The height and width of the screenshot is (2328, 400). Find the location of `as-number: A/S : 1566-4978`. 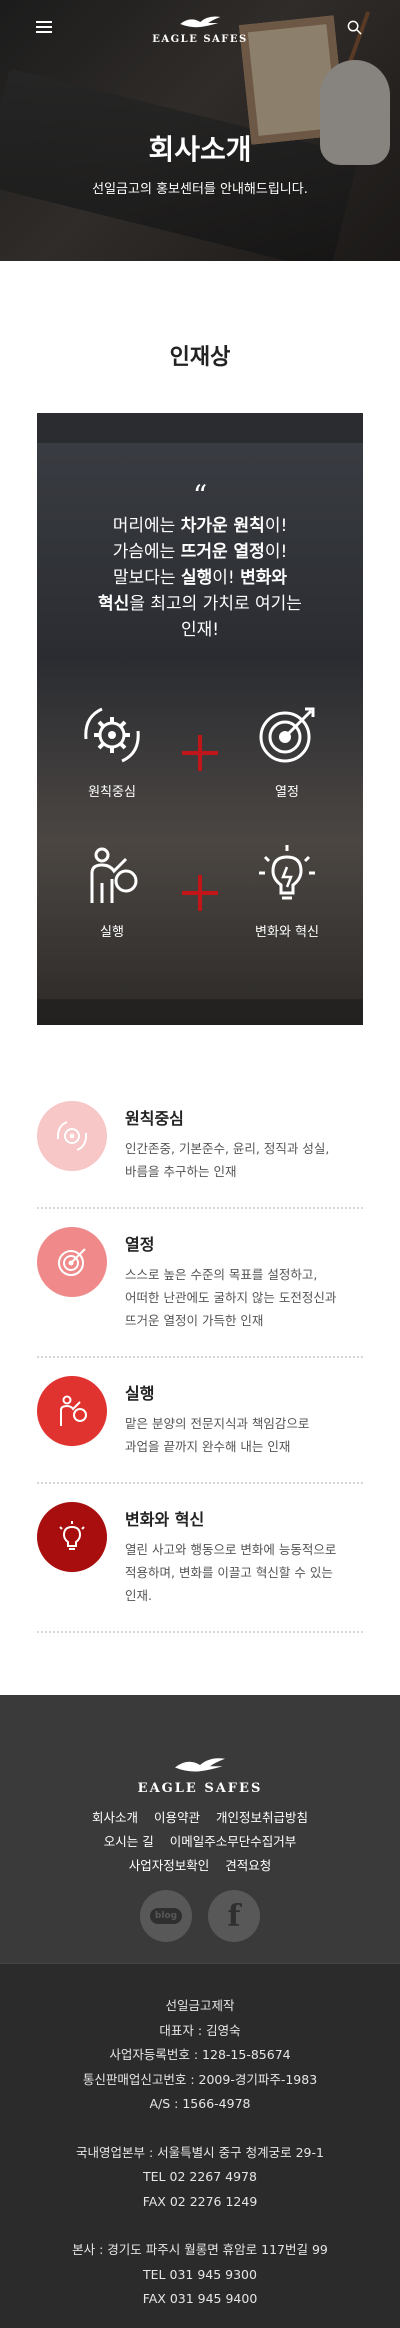

as-number: A/S : 1566-4978 is located at coordinates (200, 2103).